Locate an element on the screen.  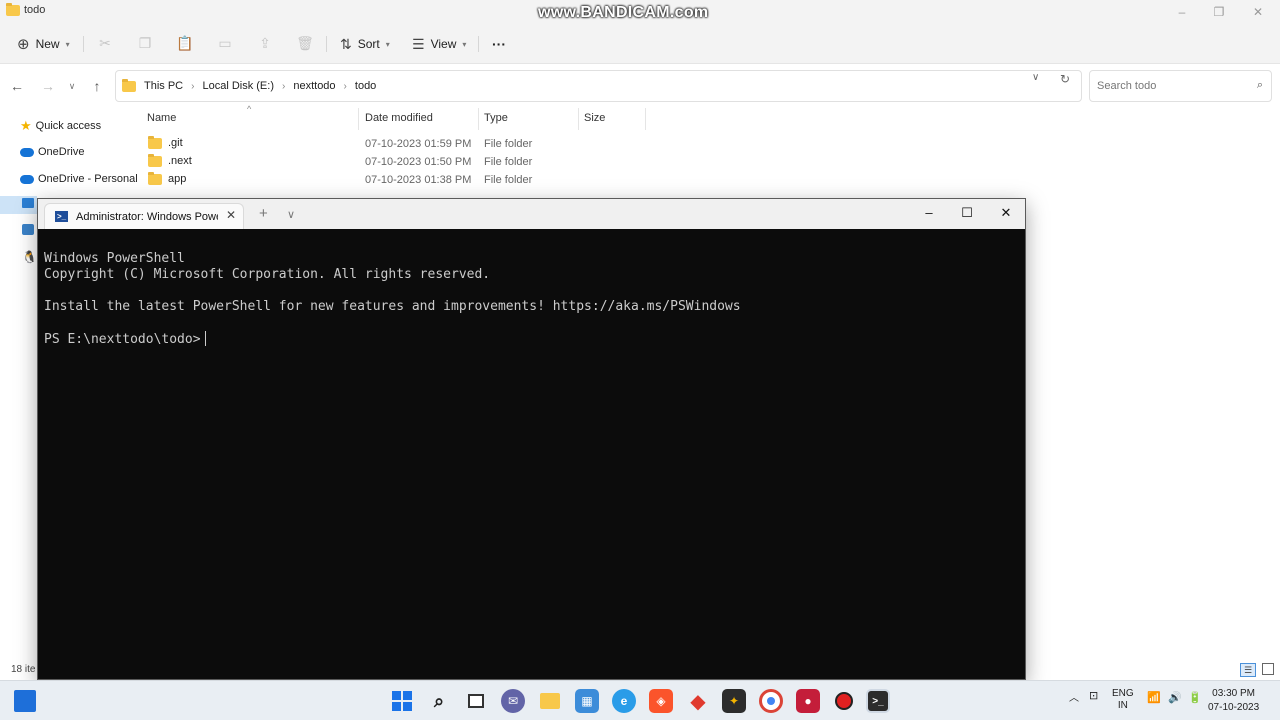
terminal-taskbar-icon: >_ is located at coordinates (878, 701).